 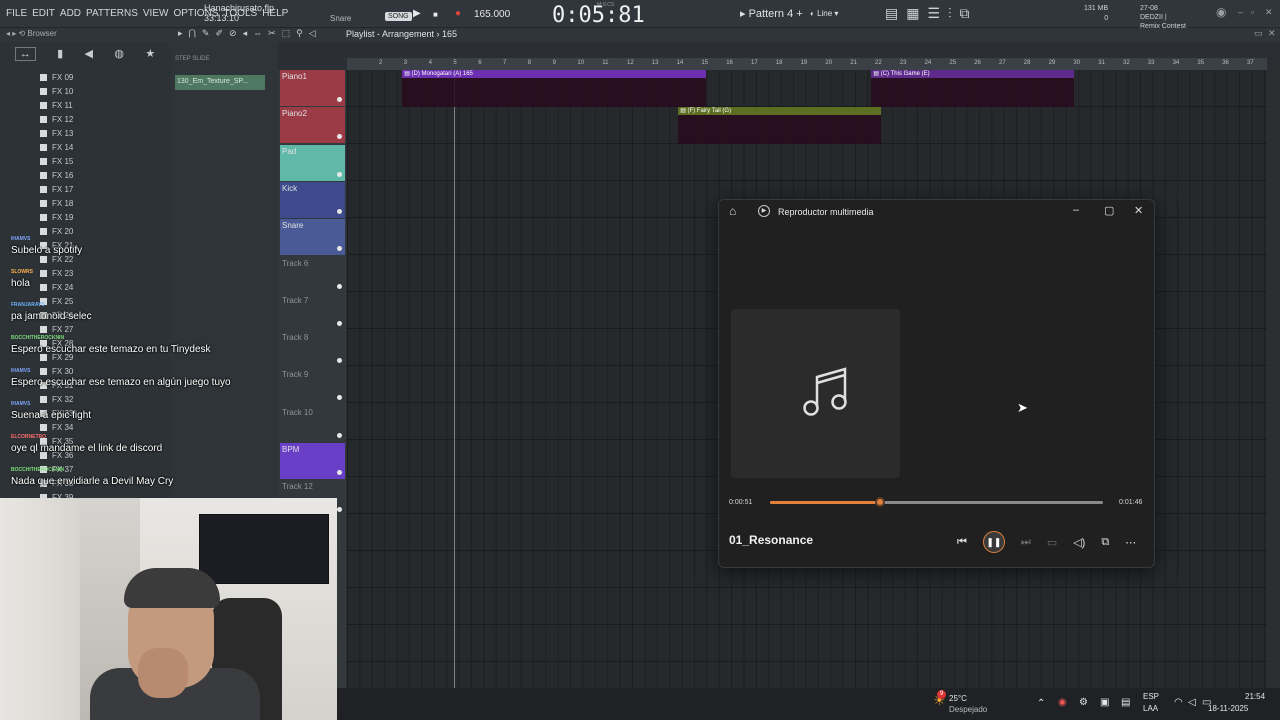 I want to click on menu-item-add: ADD, so click(x=70, y=13).